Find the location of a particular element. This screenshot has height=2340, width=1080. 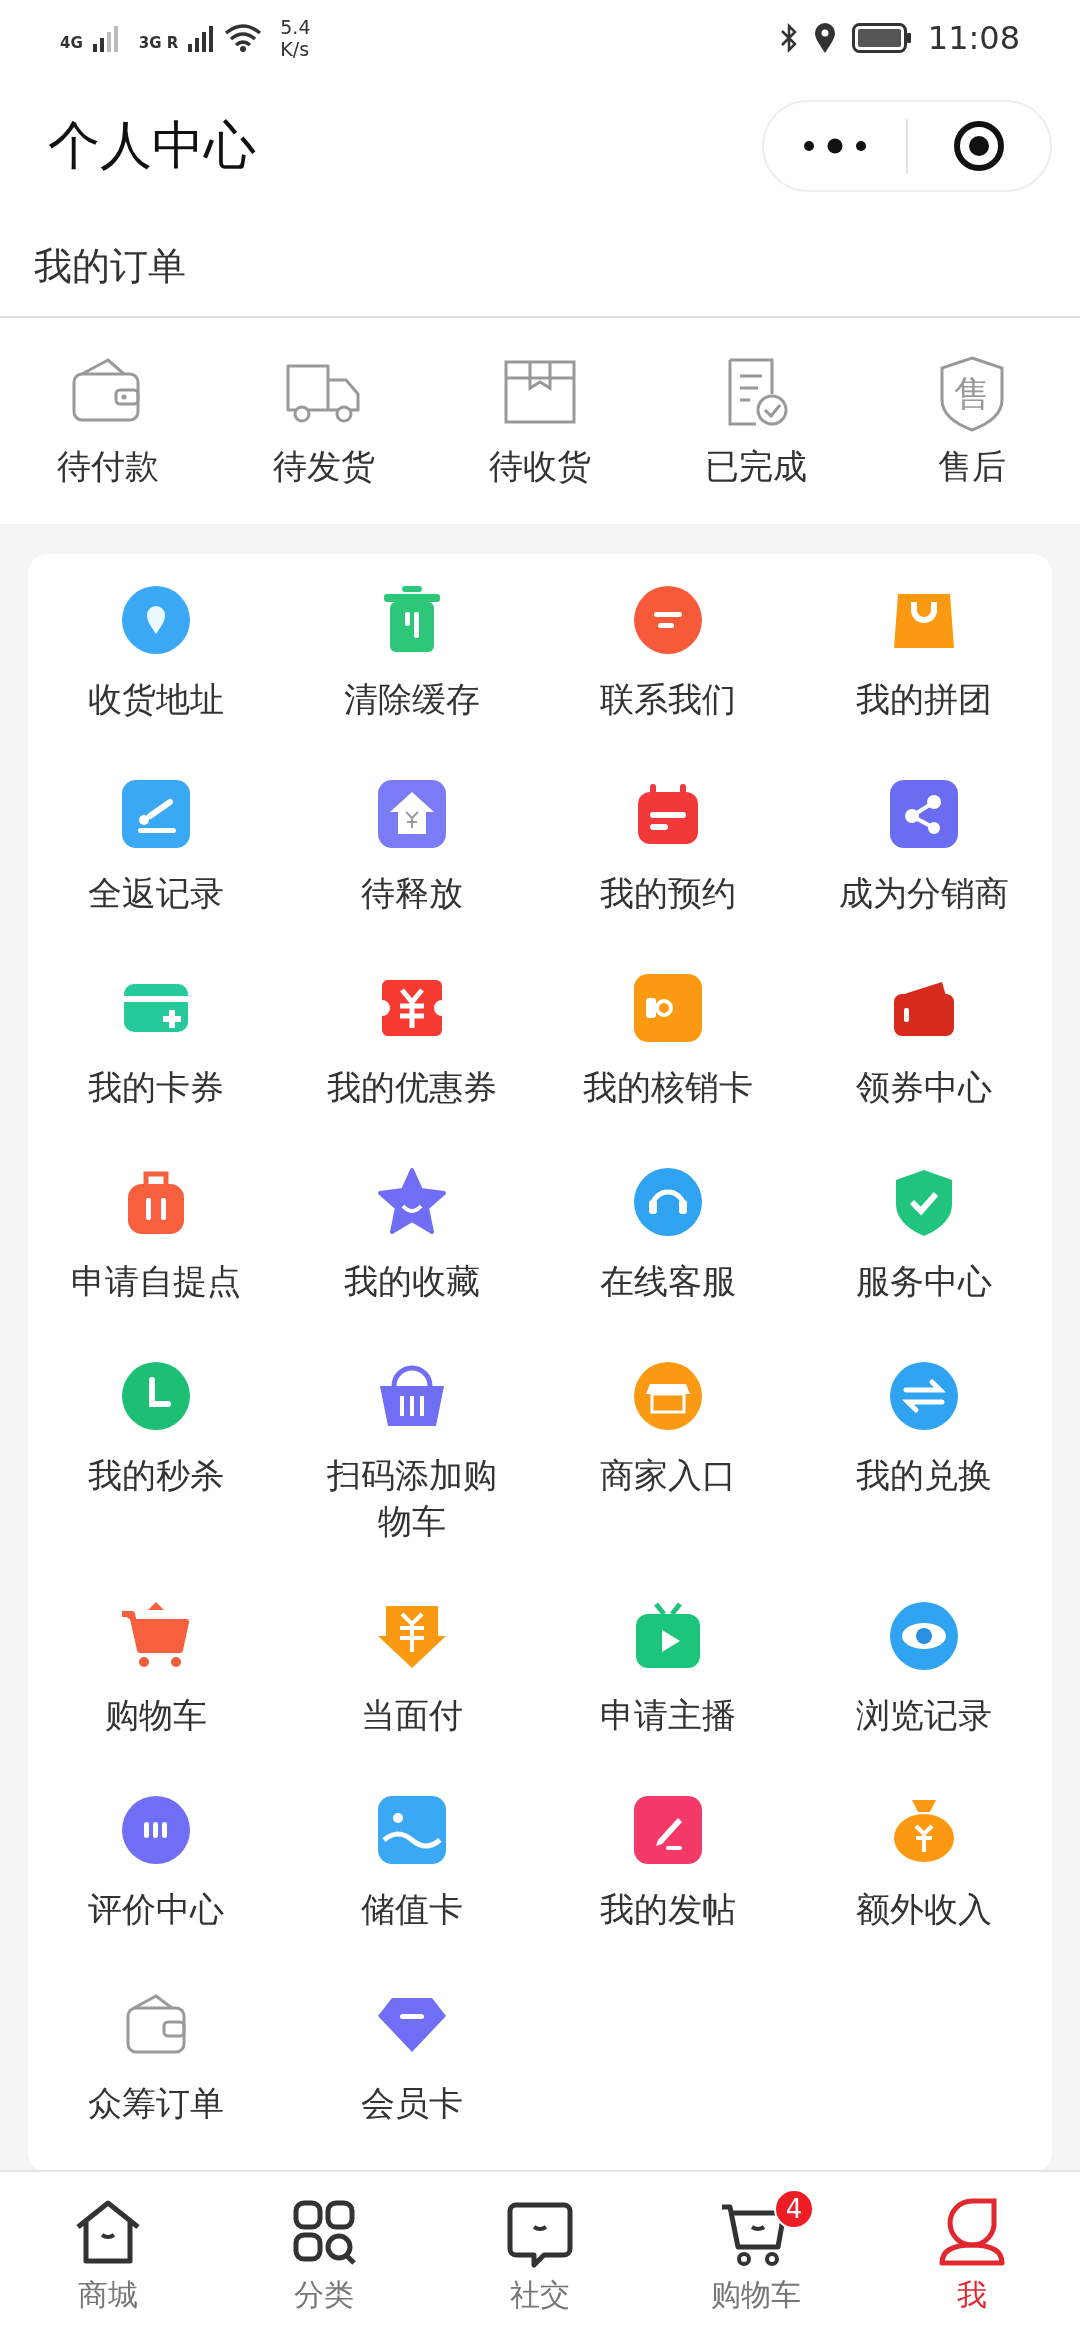

more-icon is located at coordinates (835, 146).